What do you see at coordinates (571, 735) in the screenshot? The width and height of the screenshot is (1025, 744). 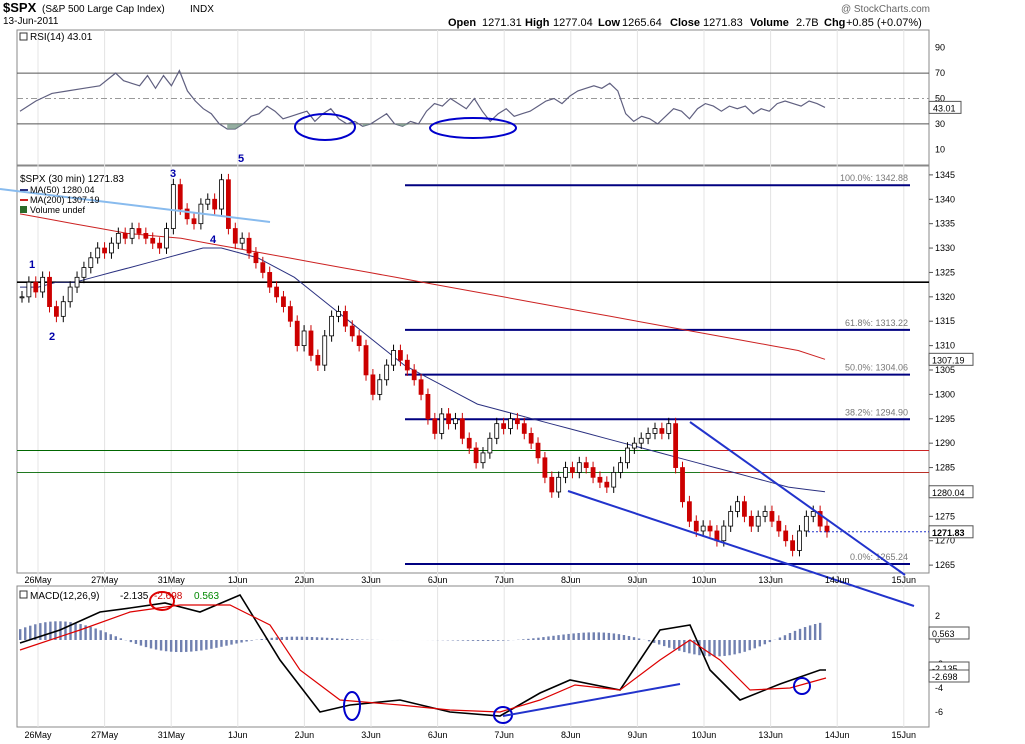 I see `x-tick-label-macd: 8Jun` at bounding box center [571, 735].